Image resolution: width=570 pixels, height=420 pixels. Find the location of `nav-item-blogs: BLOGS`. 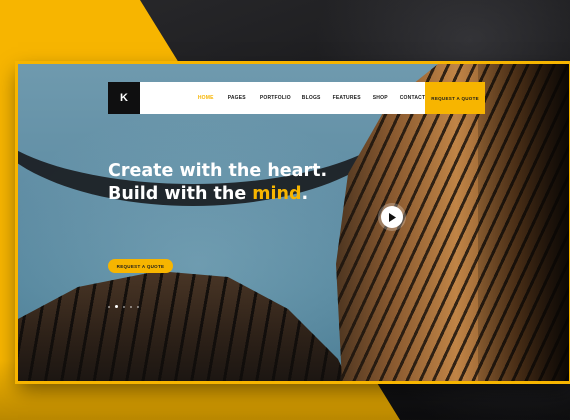

nav-item-blogs: BLOGS is located at coordinates (311, 98).